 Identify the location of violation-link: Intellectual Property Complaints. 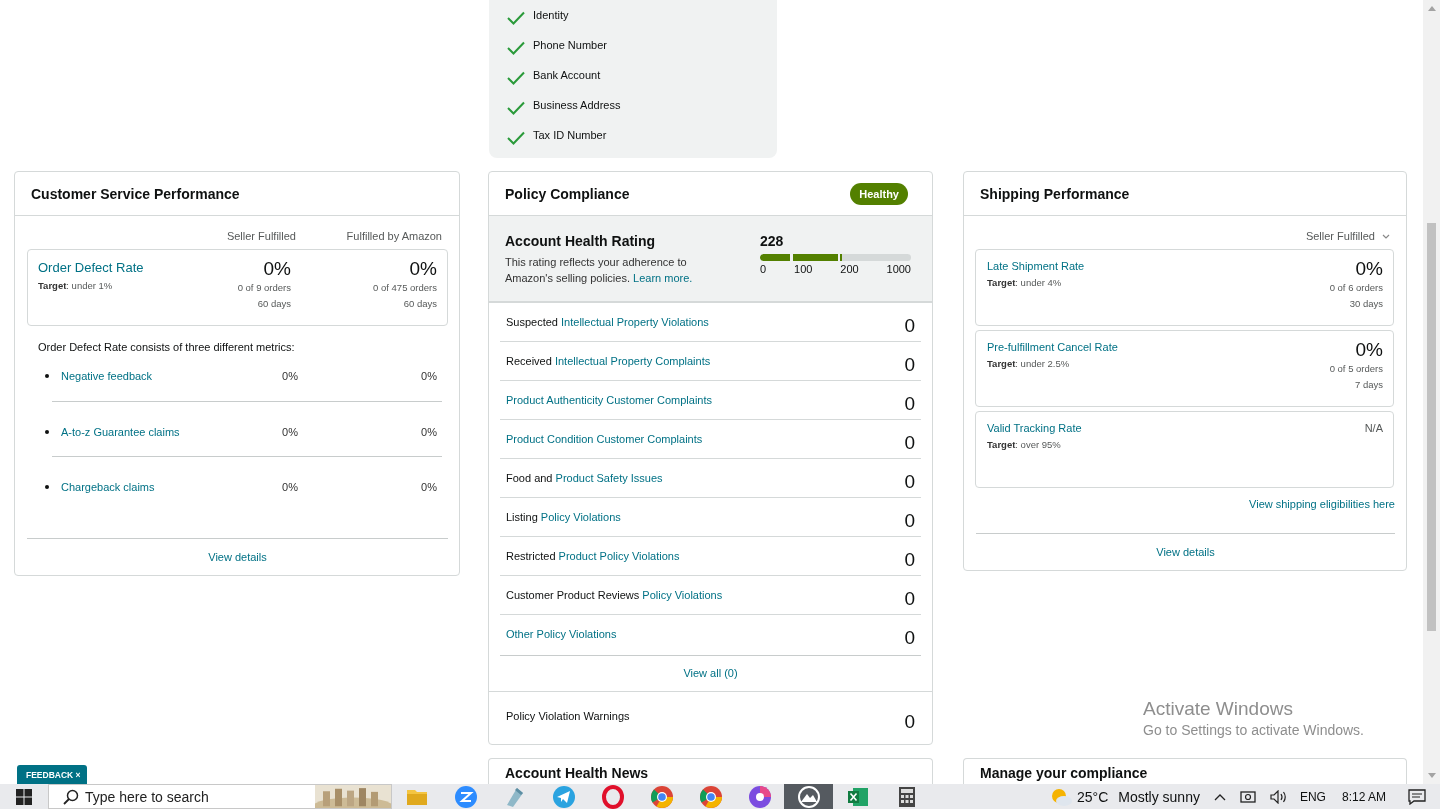
(632, 360).